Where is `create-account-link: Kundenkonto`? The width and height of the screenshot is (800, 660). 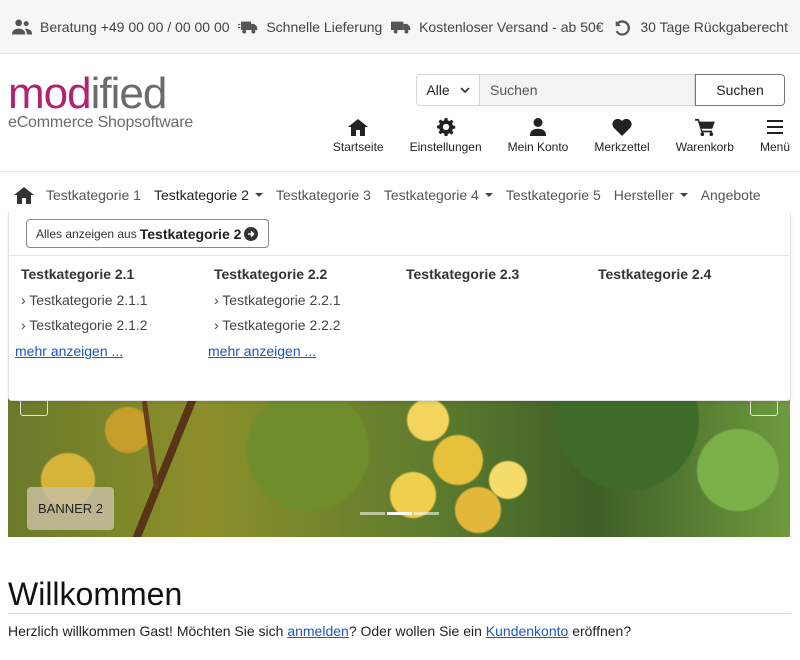 create-account-link: Kundenkonto is located at coordinates (527, 631).